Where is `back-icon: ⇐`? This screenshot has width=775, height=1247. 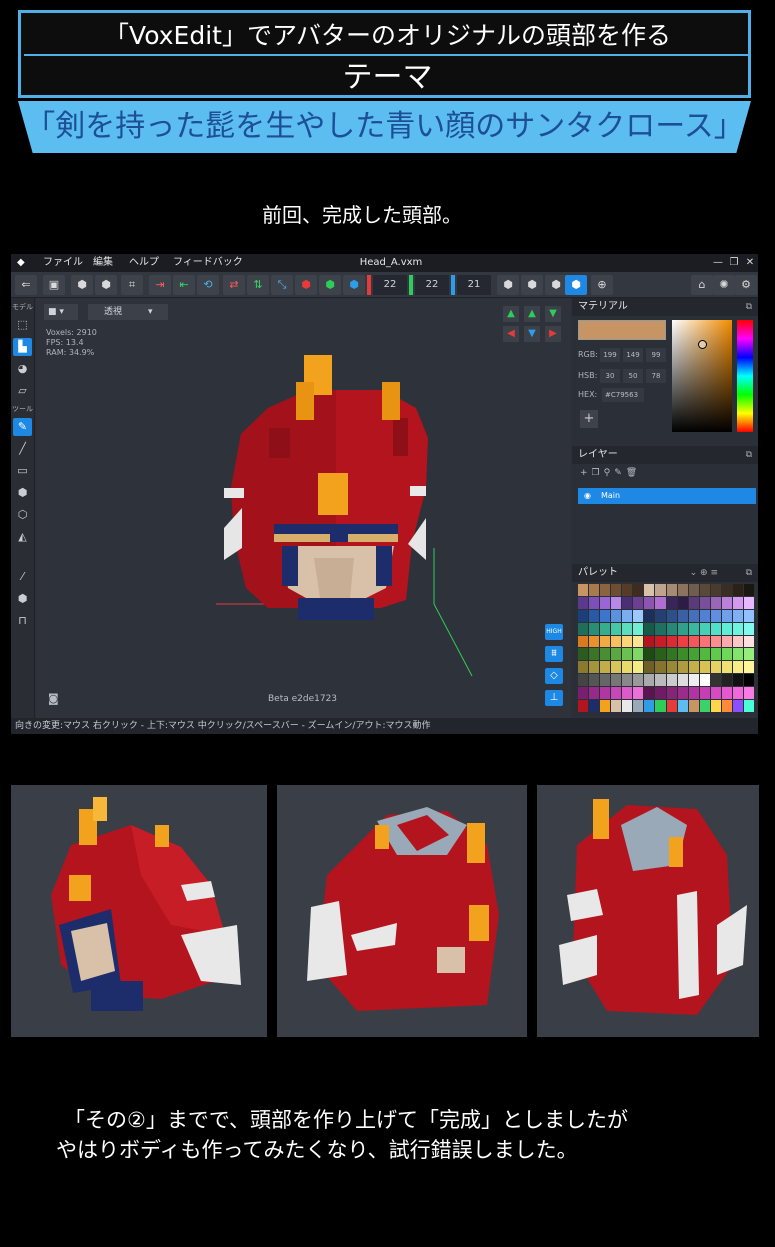
back-icon: ⇐ is located at coordinates (26, 285).